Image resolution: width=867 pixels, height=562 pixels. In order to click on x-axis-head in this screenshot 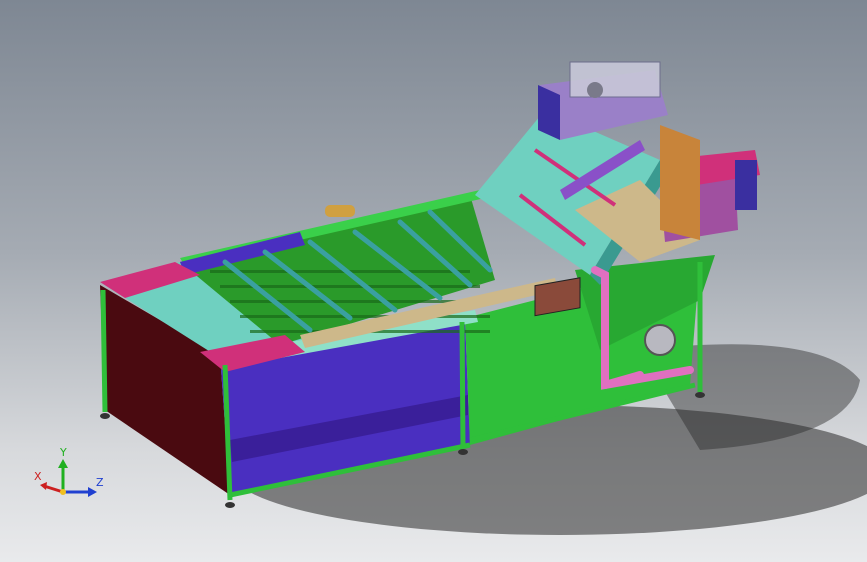, I will do `click(43, 486)`.